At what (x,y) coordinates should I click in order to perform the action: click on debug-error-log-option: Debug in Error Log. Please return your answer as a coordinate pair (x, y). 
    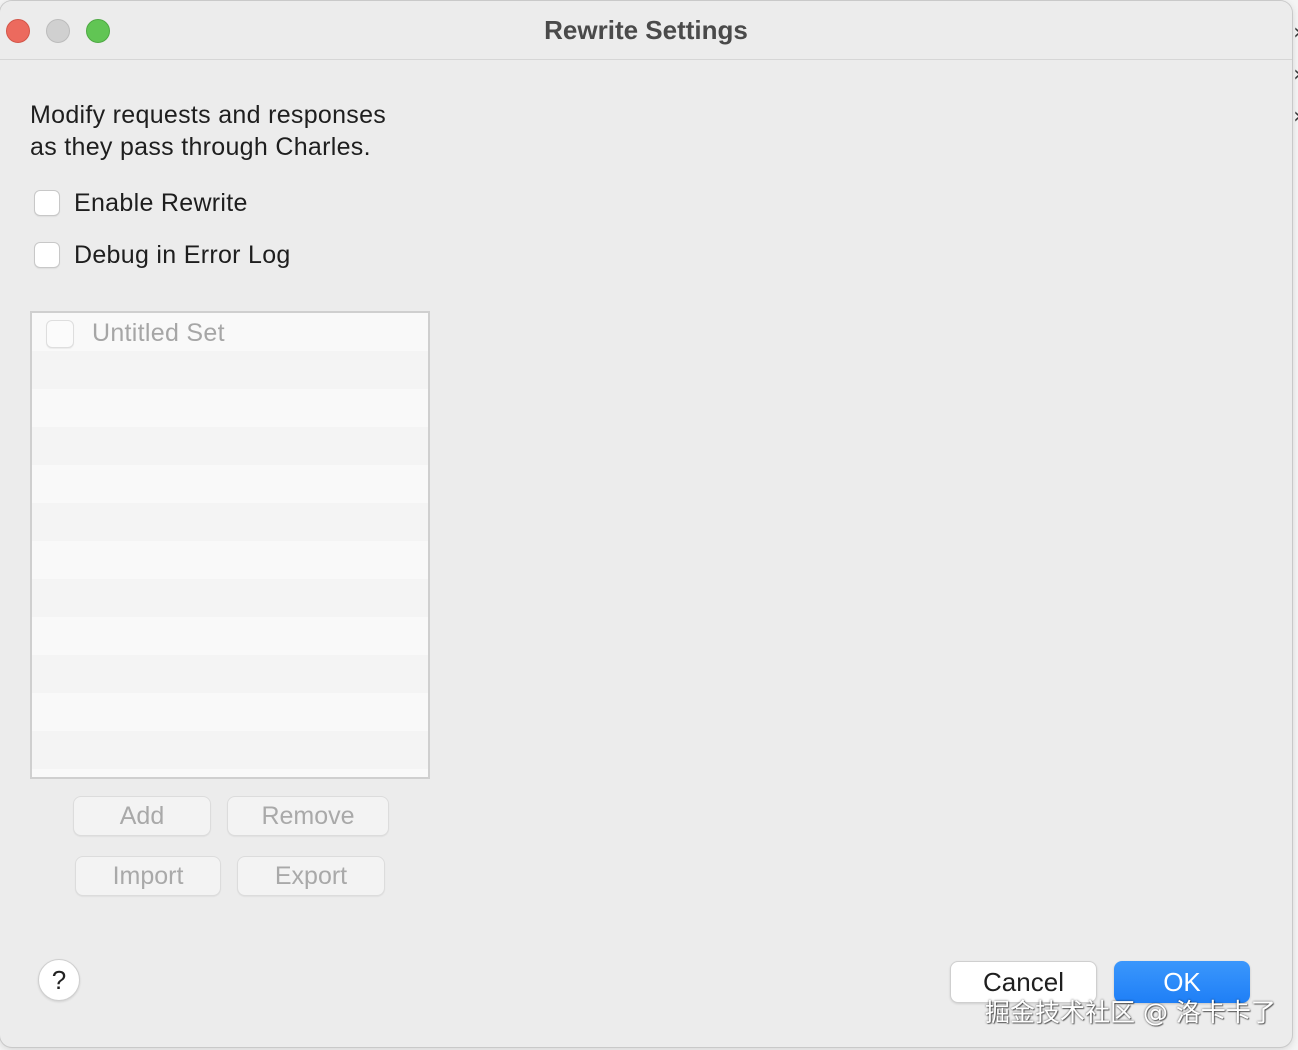
    Looking at the image, I should click on (162, 255).